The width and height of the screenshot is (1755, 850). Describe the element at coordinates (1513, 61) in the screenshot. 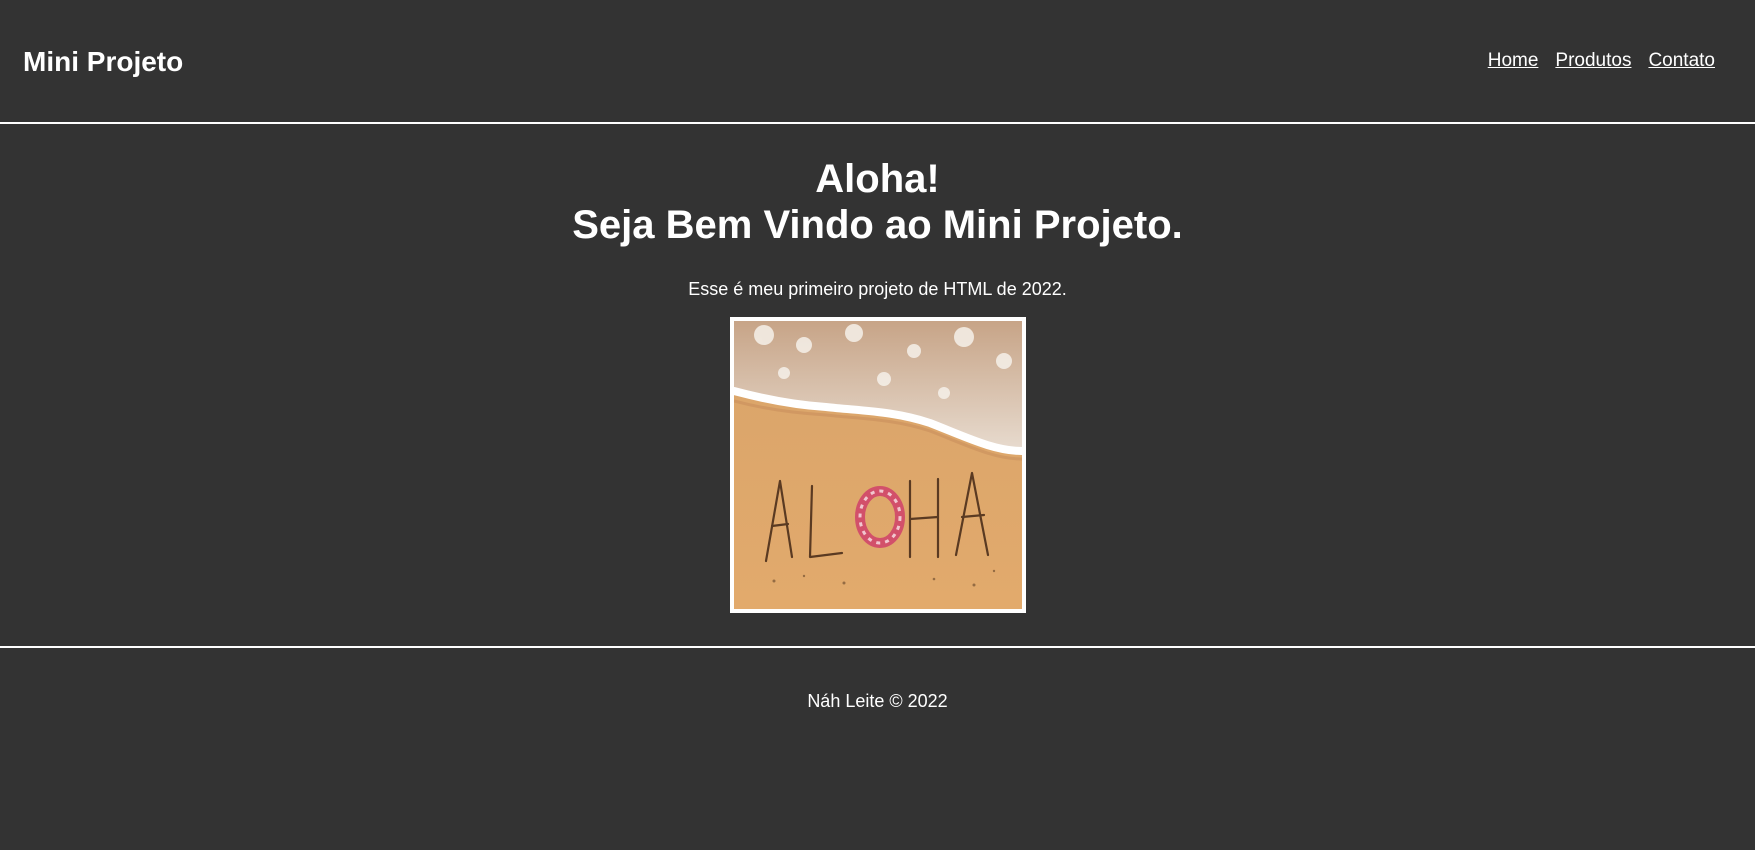

I see `nav-link-home: Home` at that location.